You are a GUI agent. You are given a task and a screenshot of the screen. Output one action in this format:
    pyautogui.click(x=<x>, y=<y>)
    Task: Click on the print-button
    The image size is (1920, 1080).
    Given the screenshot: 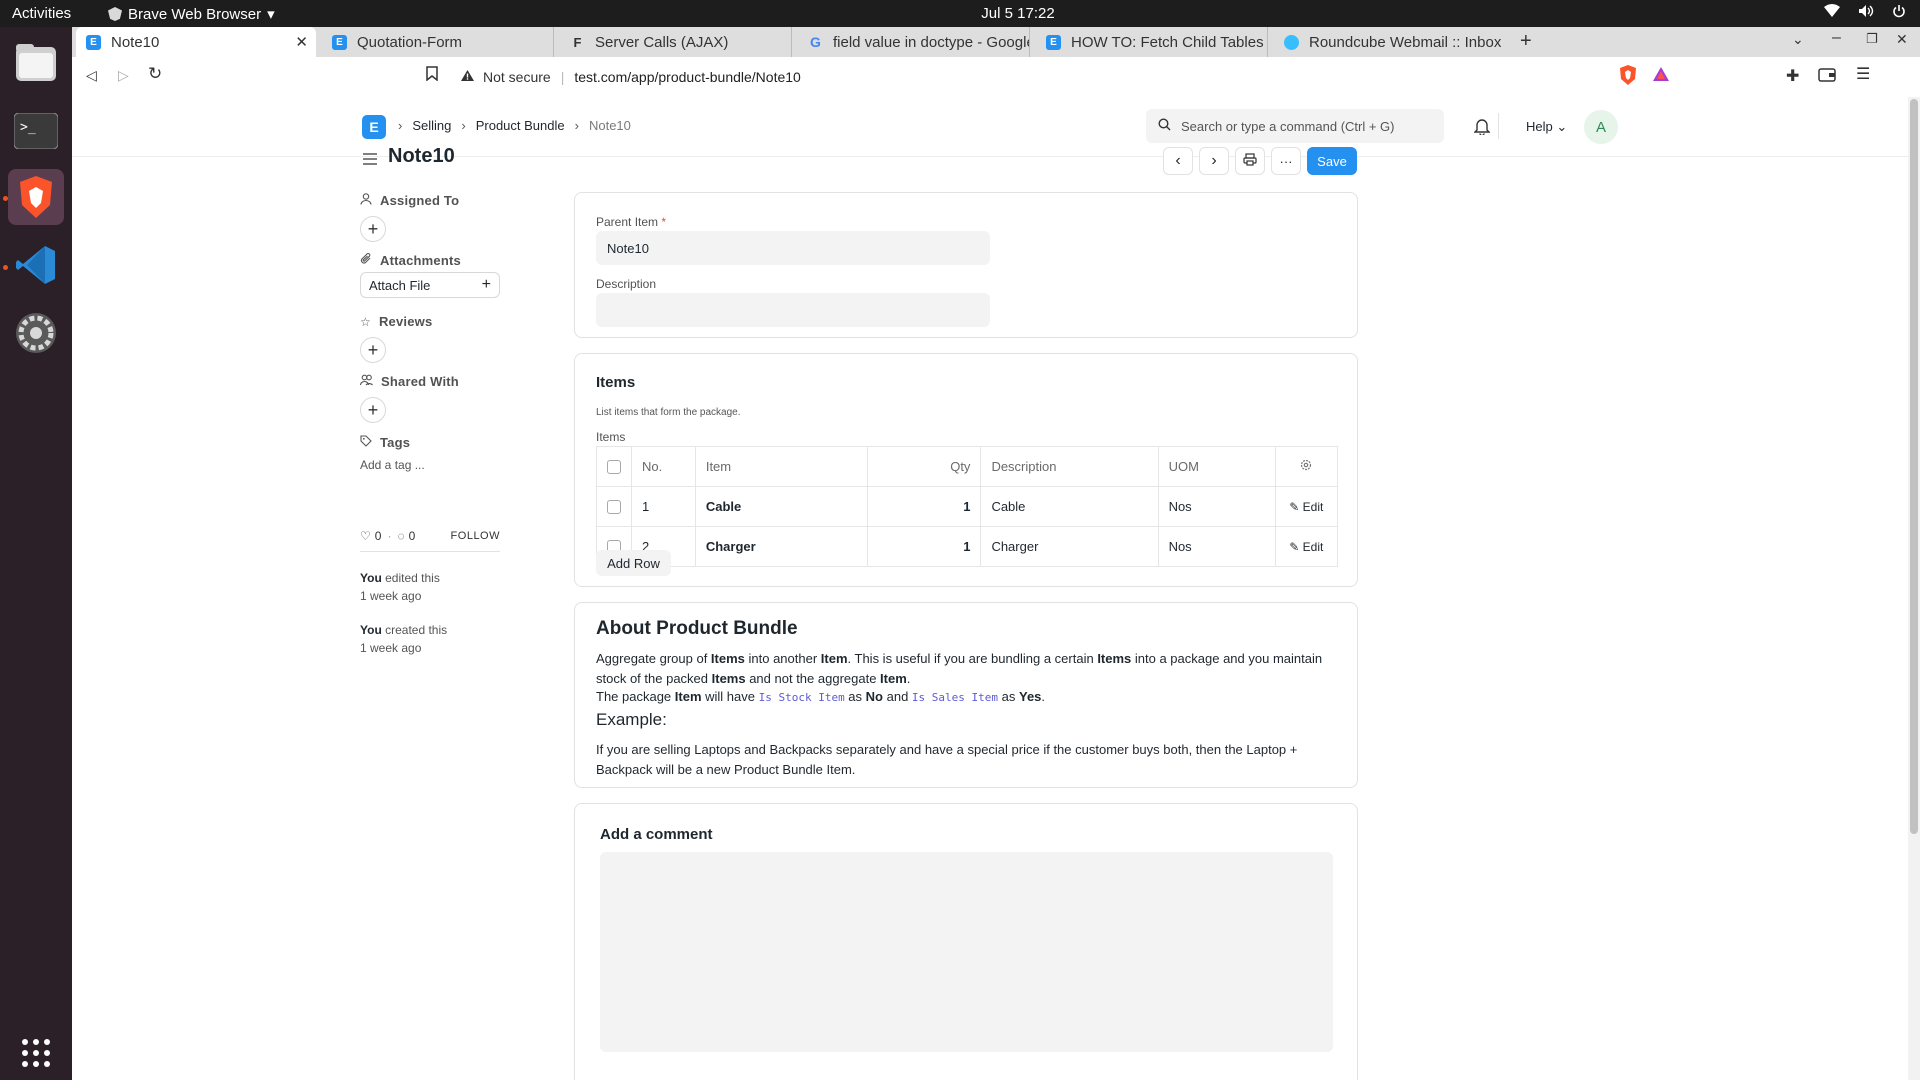 What is the action you would take?
    pyautogui.click(x=1250, y=161)
    